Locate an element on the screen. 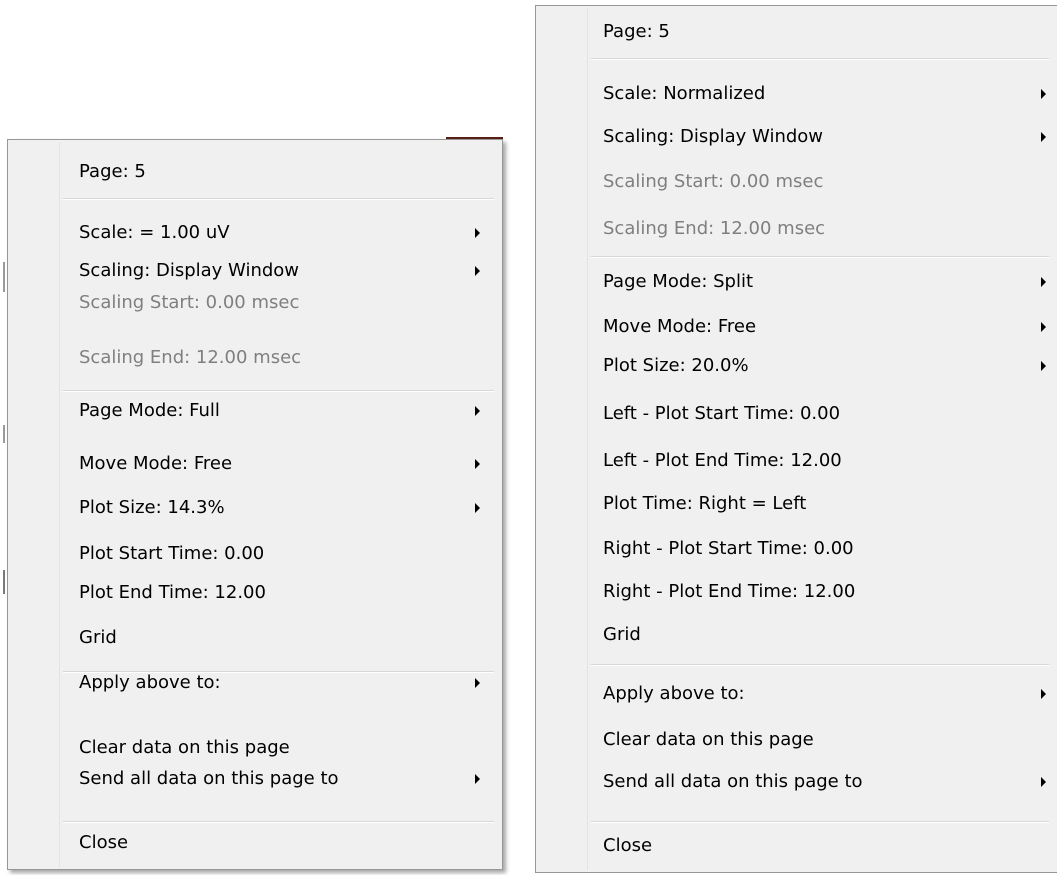 Image resolution: width=1057 pixels, height=875 pixels. menu-item-label: Right - Plot End Time: 12.00 is located at coordinates (729, 591).